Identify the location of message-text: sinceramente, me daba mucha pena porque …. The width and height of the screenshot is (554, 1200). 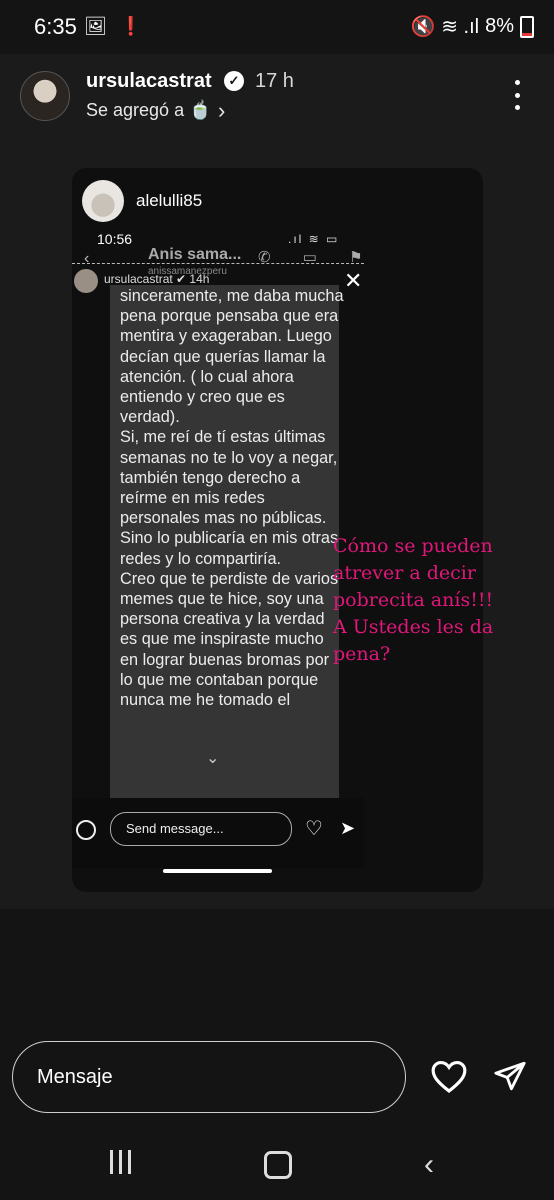
(232, 498).